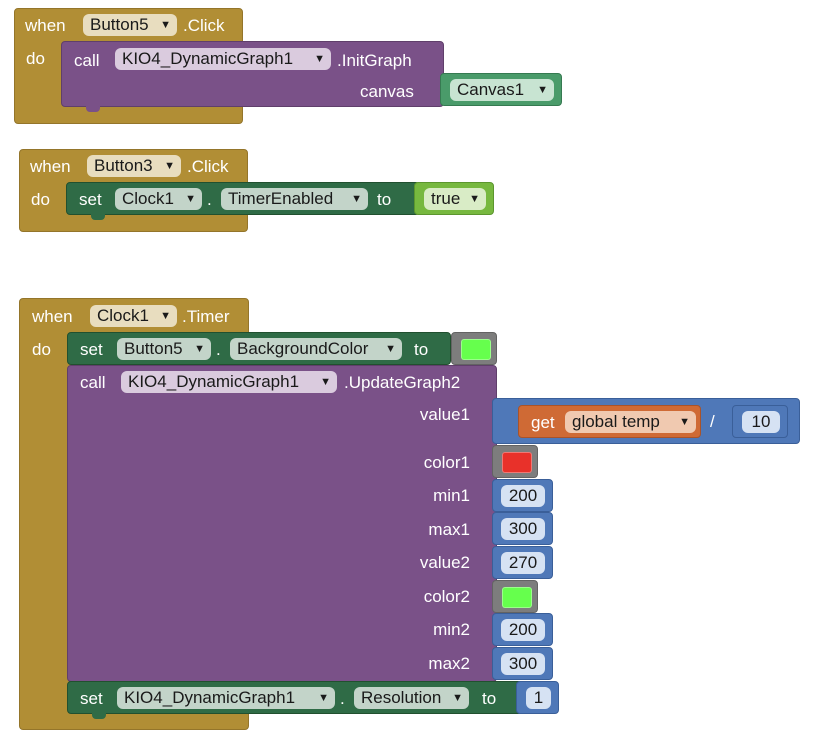 The width and height of the screenshot is (834, 748). I want to click on resolution-value: 1, so click(538, 698).